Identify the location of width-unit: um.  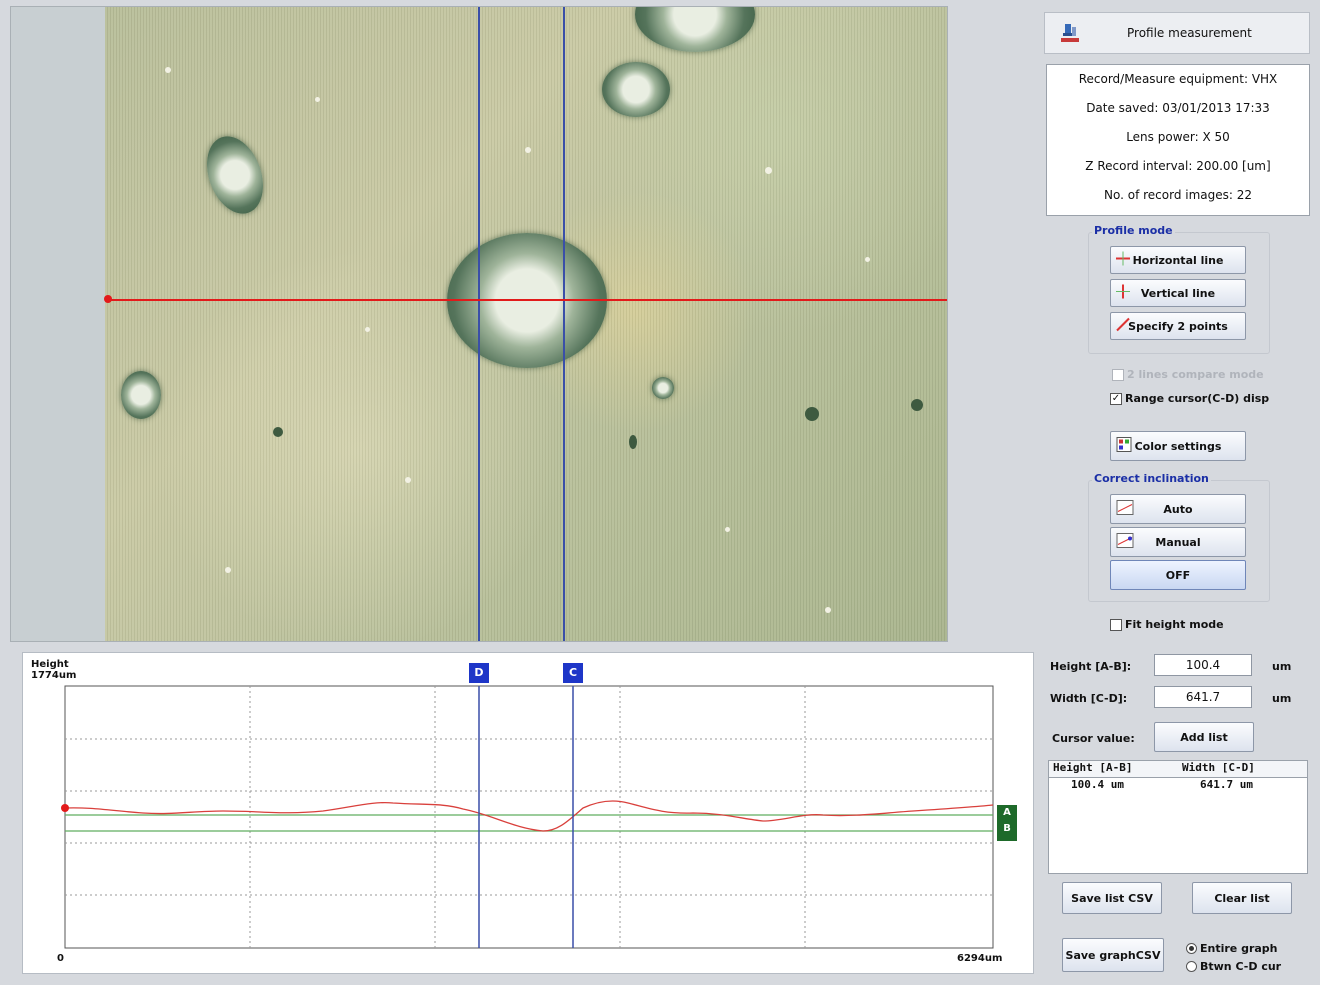
(1282, 698).